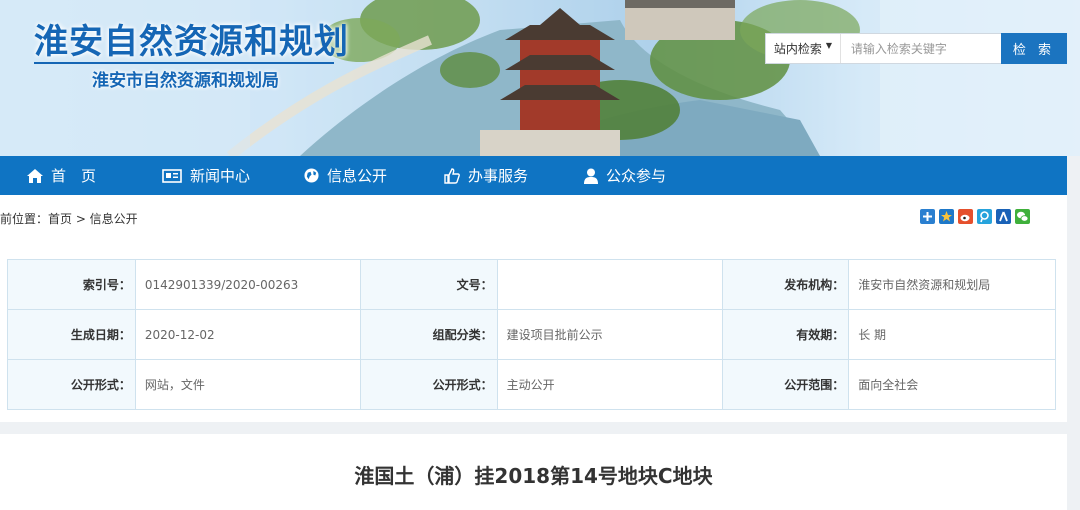 Image resolution: width=1080 pixels, height=510 pixels. Describe the element at coordinates (35, 175) in the screenshot. I see `home-icon` at that location.